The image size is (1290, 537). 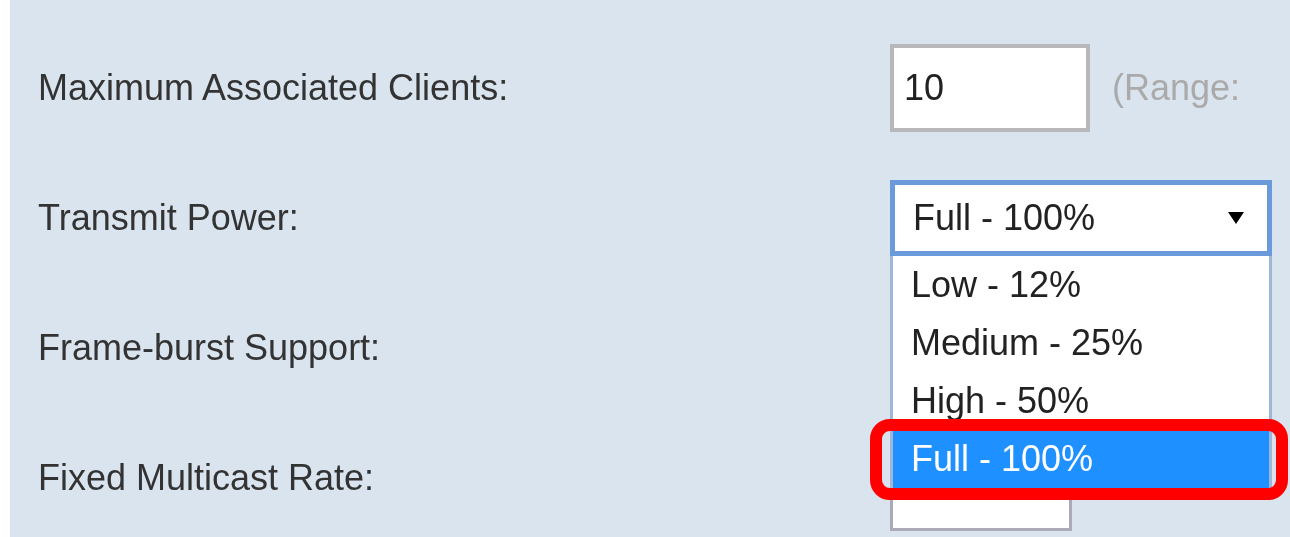 I want to click on dropdown-option: Low - 12%, so click(x=1081, y=285).